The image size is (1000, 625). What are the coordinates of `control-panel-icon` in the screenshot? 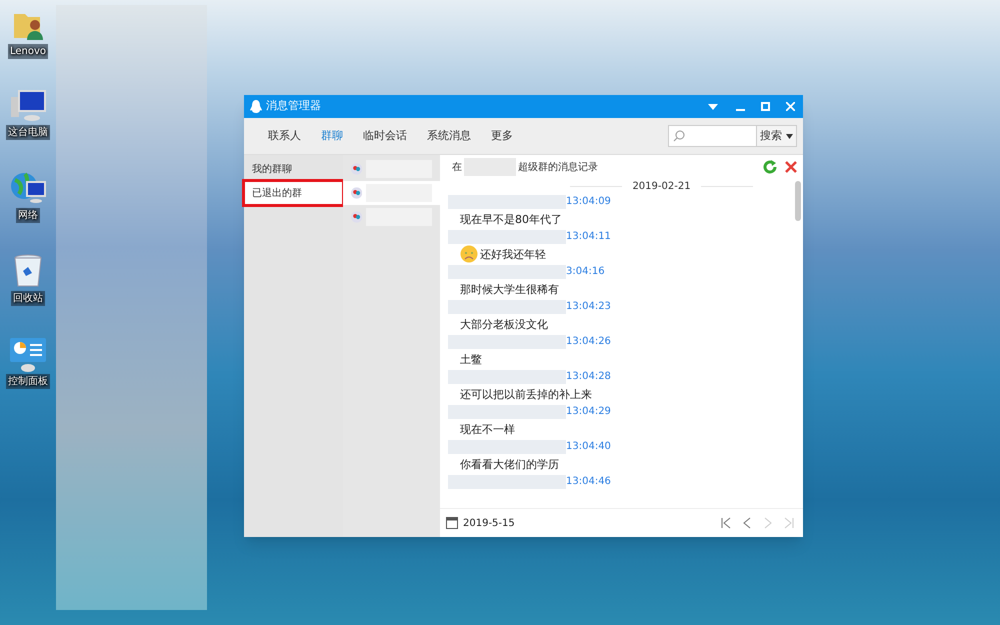 It's located at (28, 354).